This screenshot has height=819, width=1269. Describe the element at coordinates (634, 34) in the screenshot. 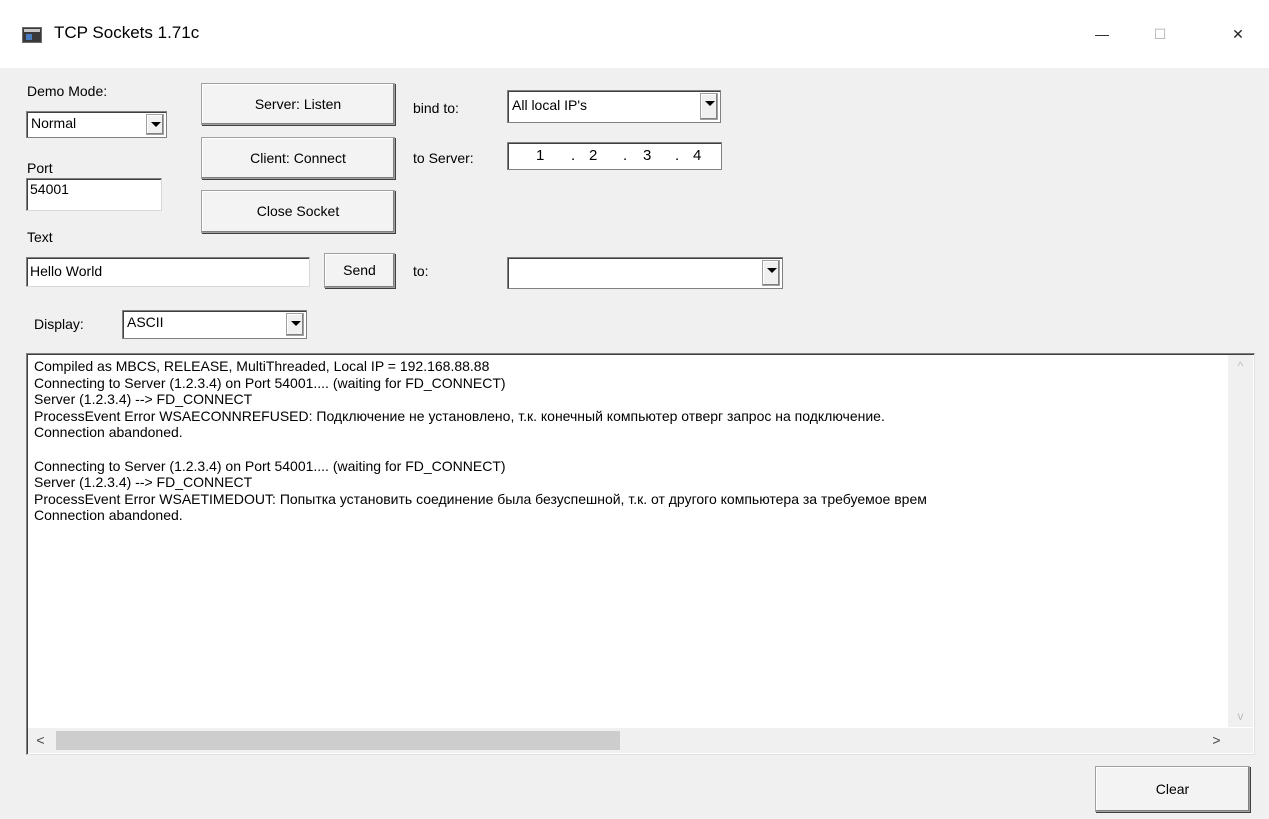

I see `title-bar: TCP Sockets 1.71c — ☐ ✕` at that location.